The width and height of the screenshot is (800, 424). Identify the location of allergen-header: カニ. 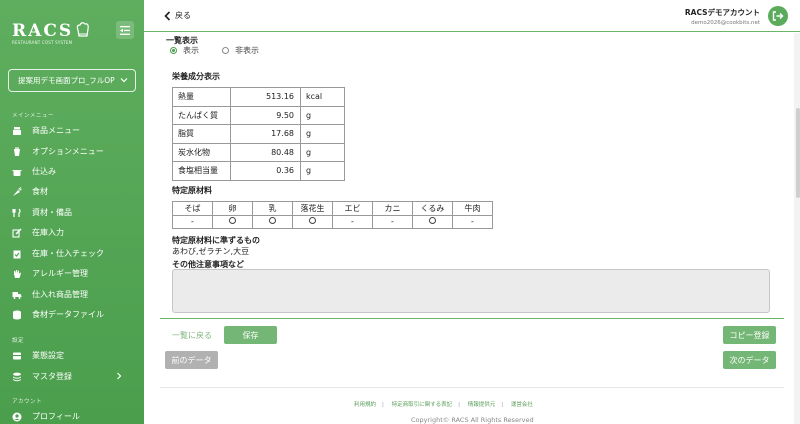
(392, 208).